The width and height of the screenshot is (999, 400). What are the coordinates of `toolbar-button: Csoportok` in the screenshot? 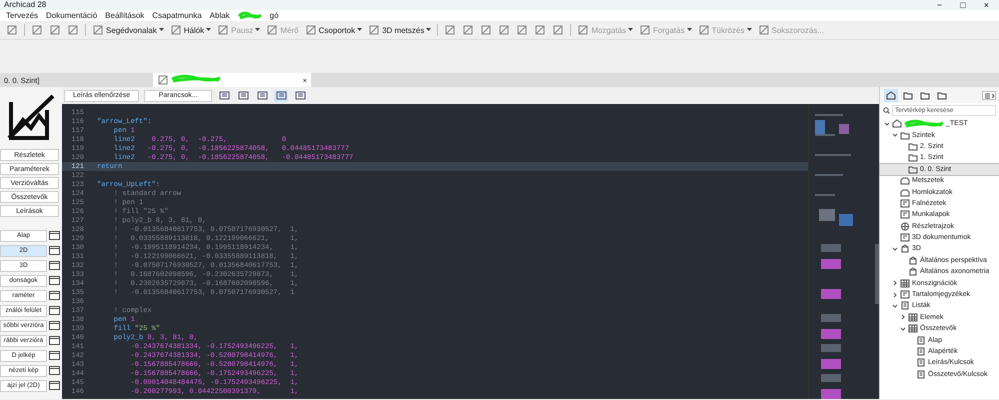 It's located at (333, 30).